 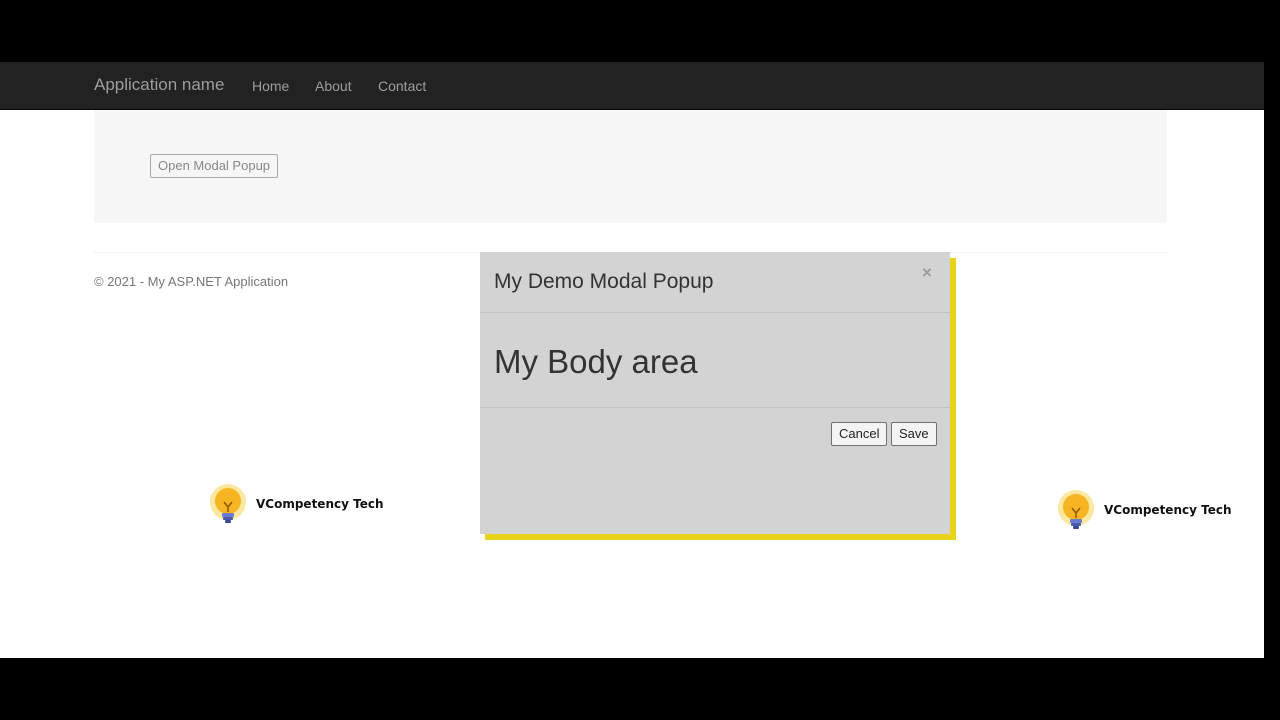 I want to click on close-icon: ×, so click(x=927, y=273).